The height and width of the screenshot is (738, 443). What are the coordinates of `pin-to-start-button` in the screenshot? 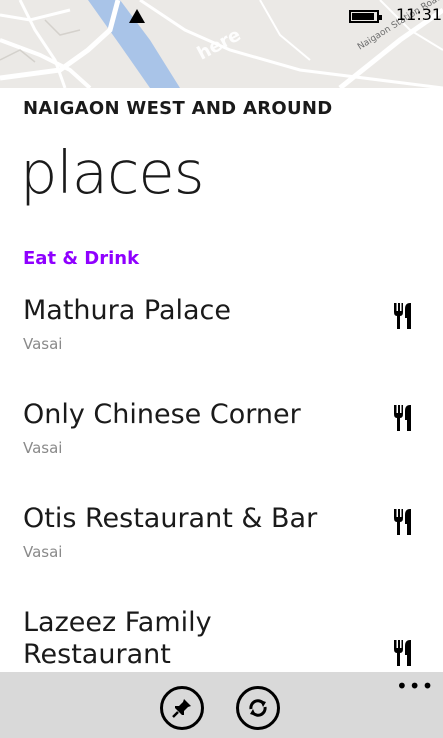 It's located at (182, 708).